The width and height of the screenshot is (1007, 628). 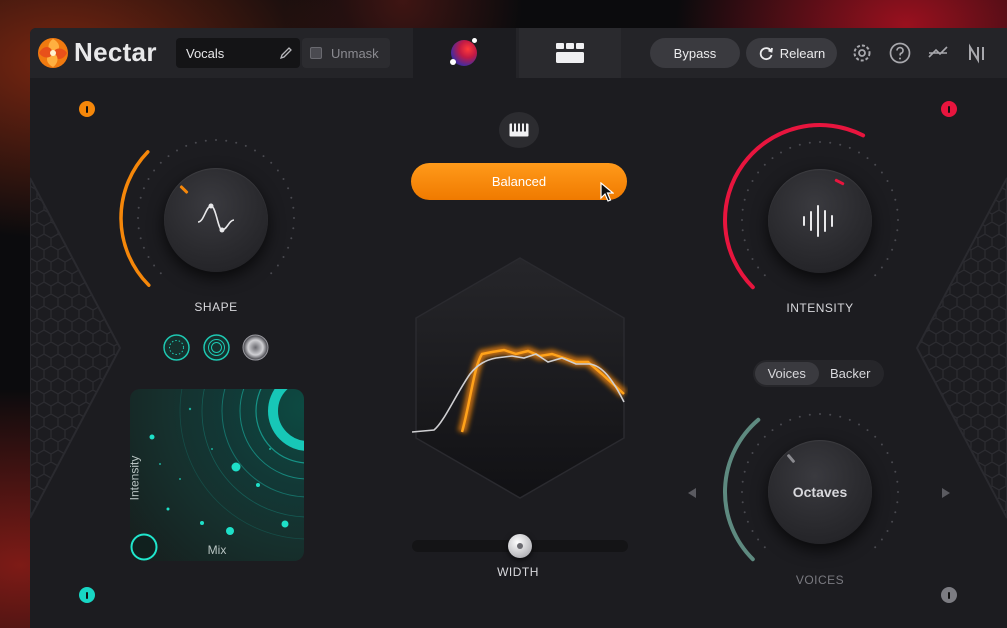 I want to click on style-option-rings-icon, so click(x=216, y=347).